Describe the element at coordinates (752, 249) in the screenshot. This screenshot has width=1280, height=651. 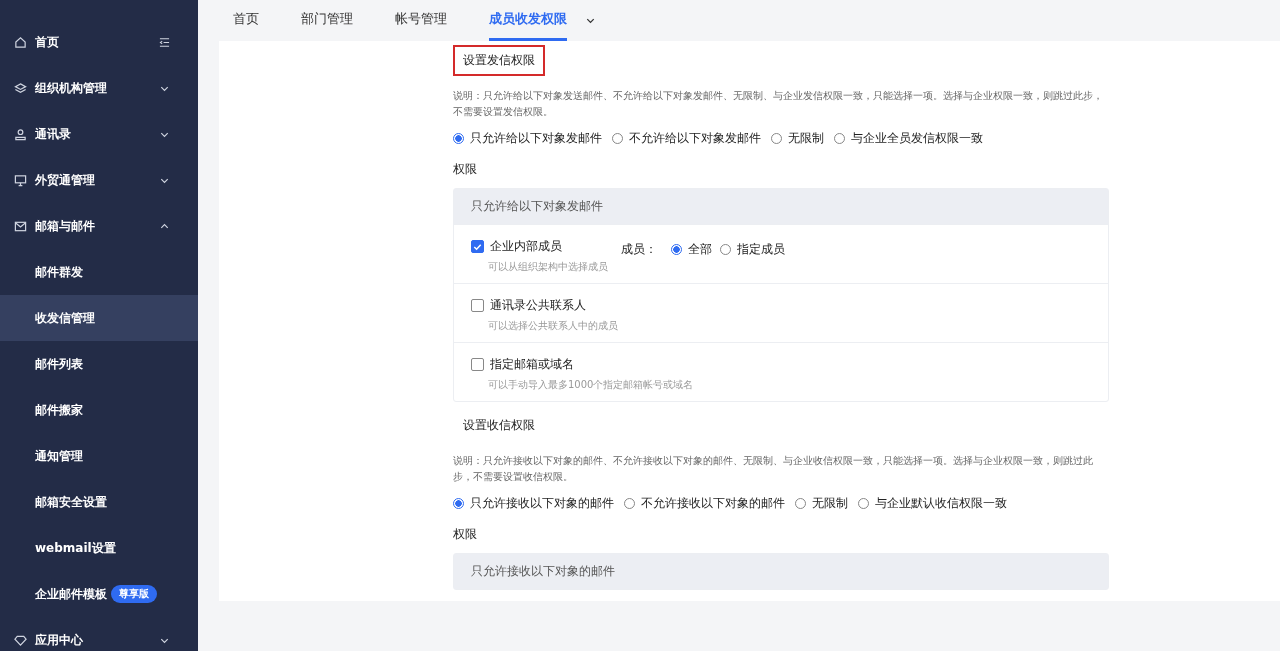
I see `radio-option: 指定成员` at that location.